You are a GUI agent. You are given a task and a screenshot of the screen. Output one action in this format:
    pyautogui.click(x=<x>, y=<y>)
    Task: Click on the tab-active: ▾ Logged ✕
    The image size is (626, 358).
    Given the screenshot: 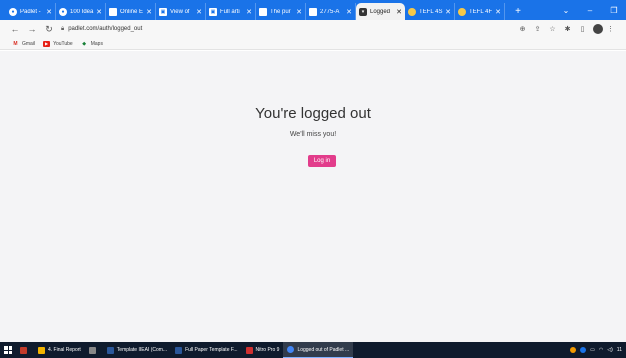 What is the action you would take?
    pyautogui.click(x=380, y=11)
    